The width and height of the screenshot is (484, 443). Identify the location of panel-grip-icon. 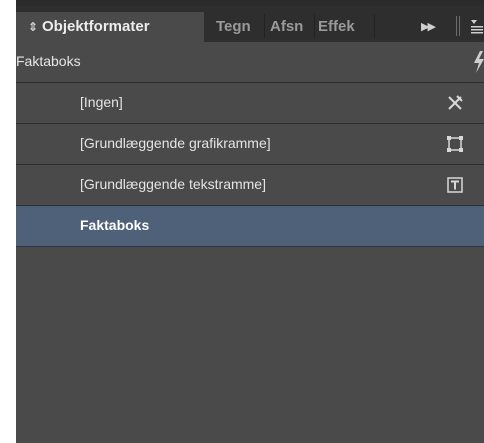
(458, 26).